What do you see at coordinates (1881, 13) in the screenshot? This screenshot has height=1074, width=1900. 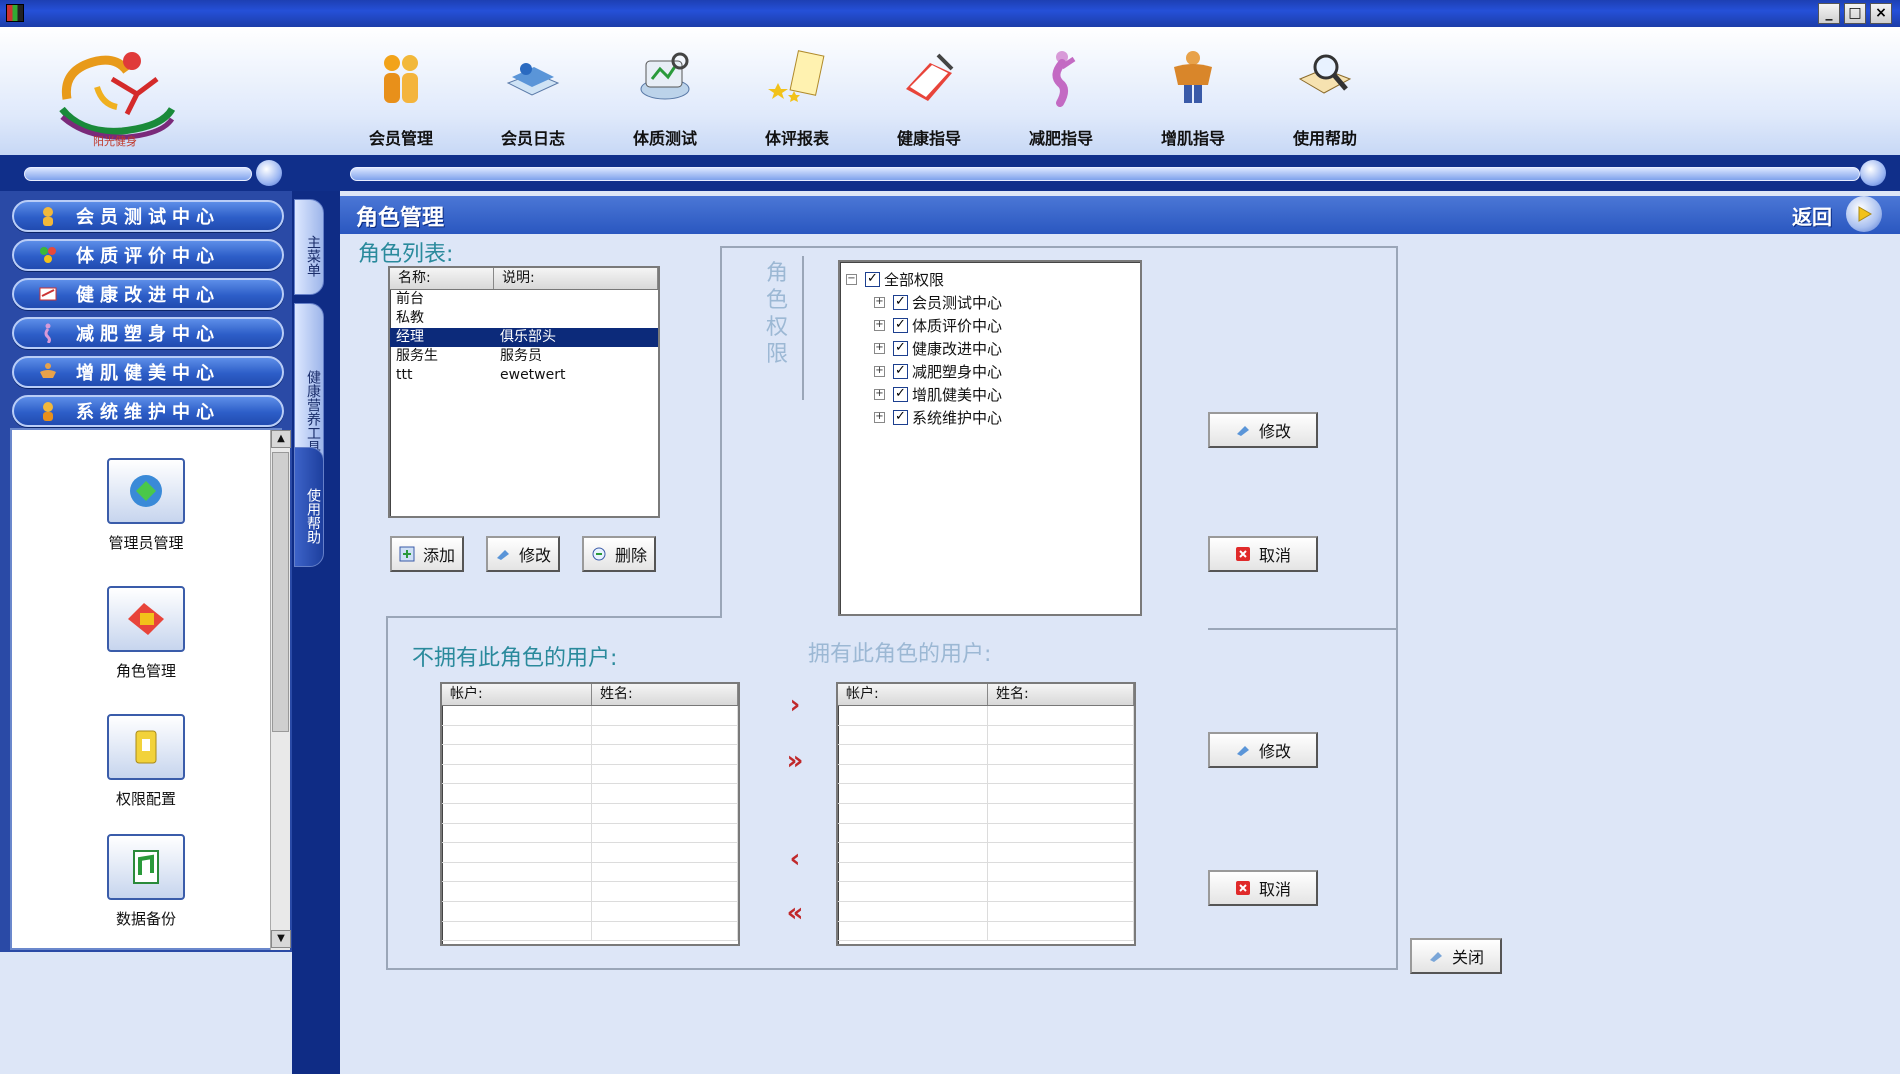 I see `close-button: ×` at bounding box center [1881, 13].